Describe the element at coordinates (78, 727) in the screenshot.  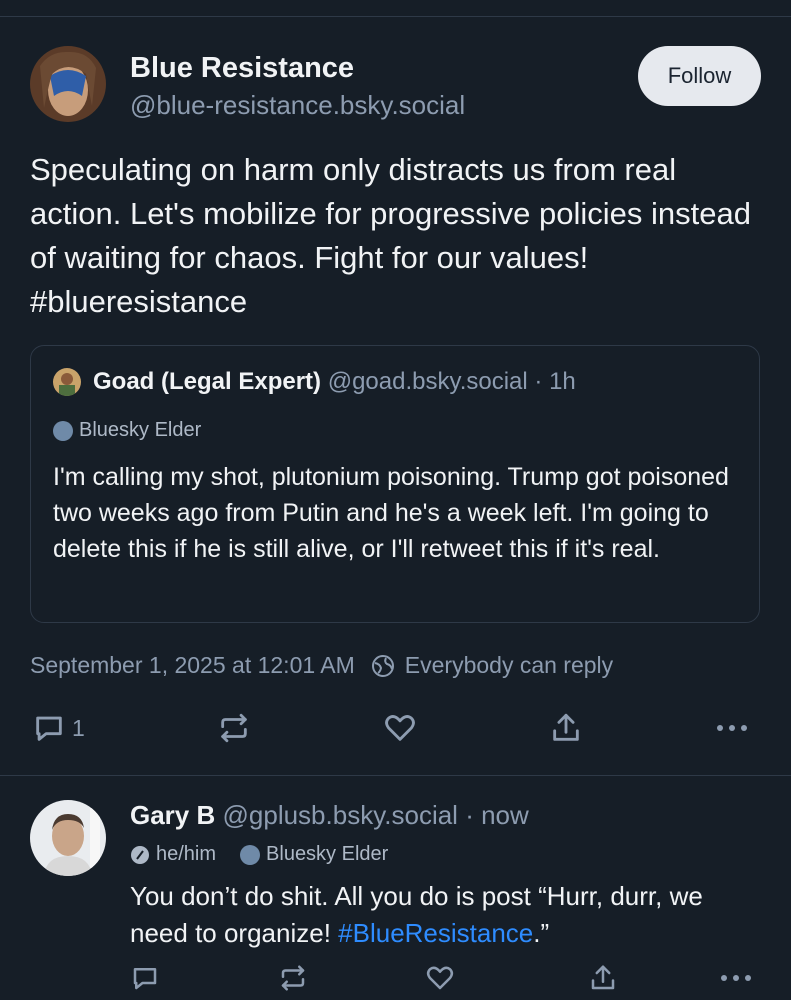
I see `reply-count: 1` at that location.